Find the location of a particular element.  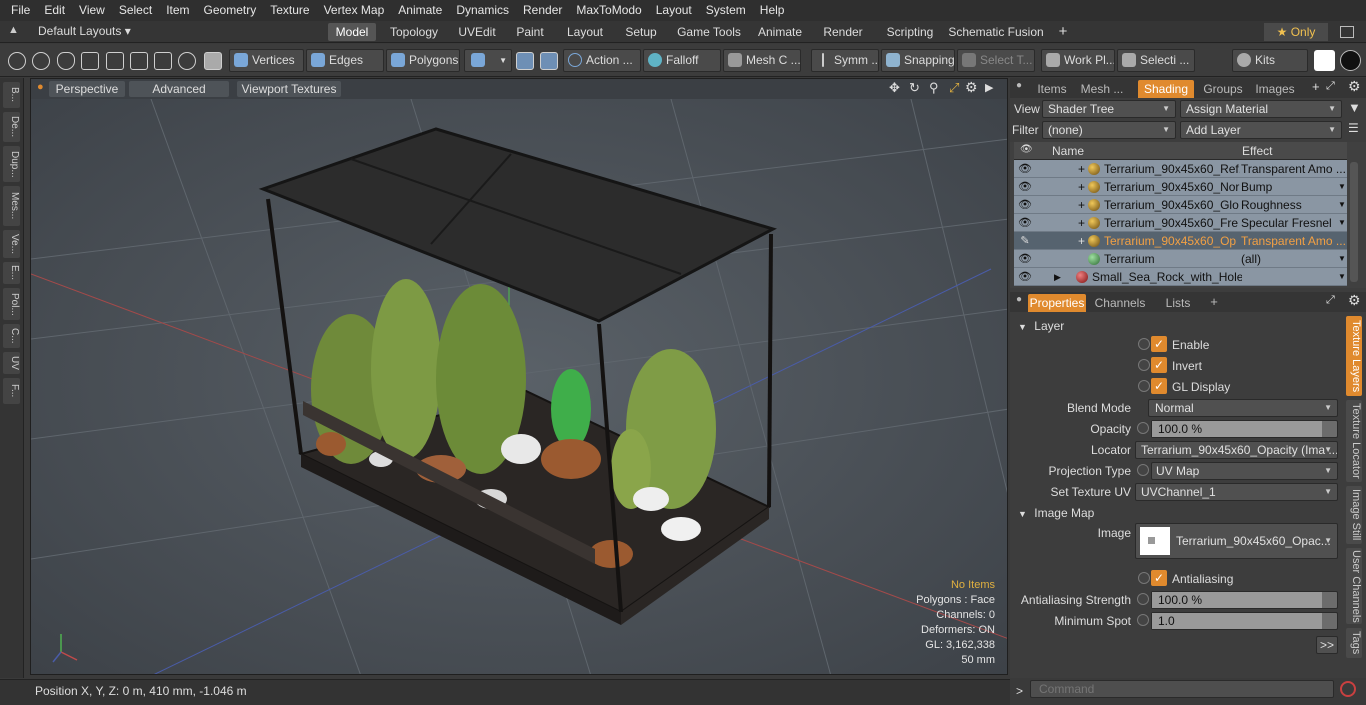

set-texture-uv-dropdown: UVChannel_1 is located at coordinates (1236, 492).